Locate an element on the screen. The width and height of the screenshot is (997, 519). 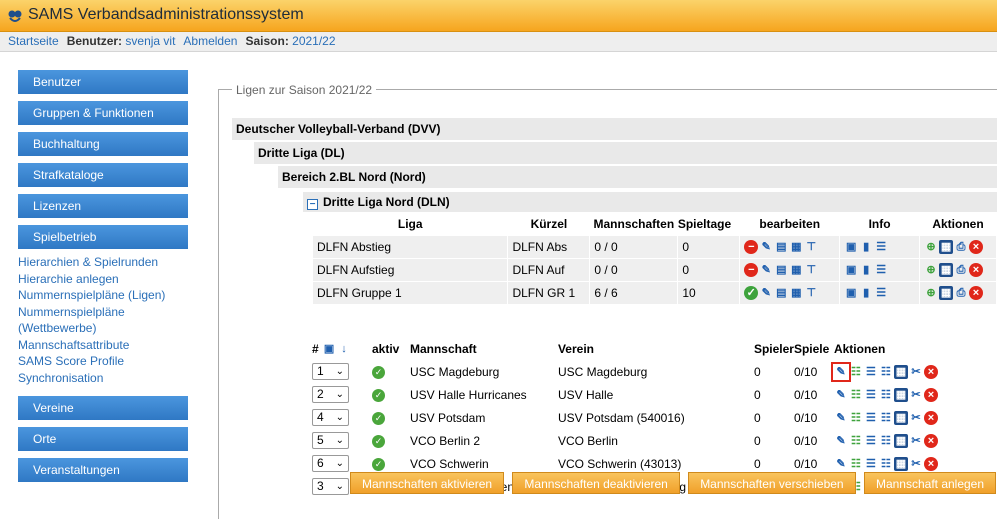
submenu-sams-score-profile: SAMS Score Profile is located at coordinates (103, 361).